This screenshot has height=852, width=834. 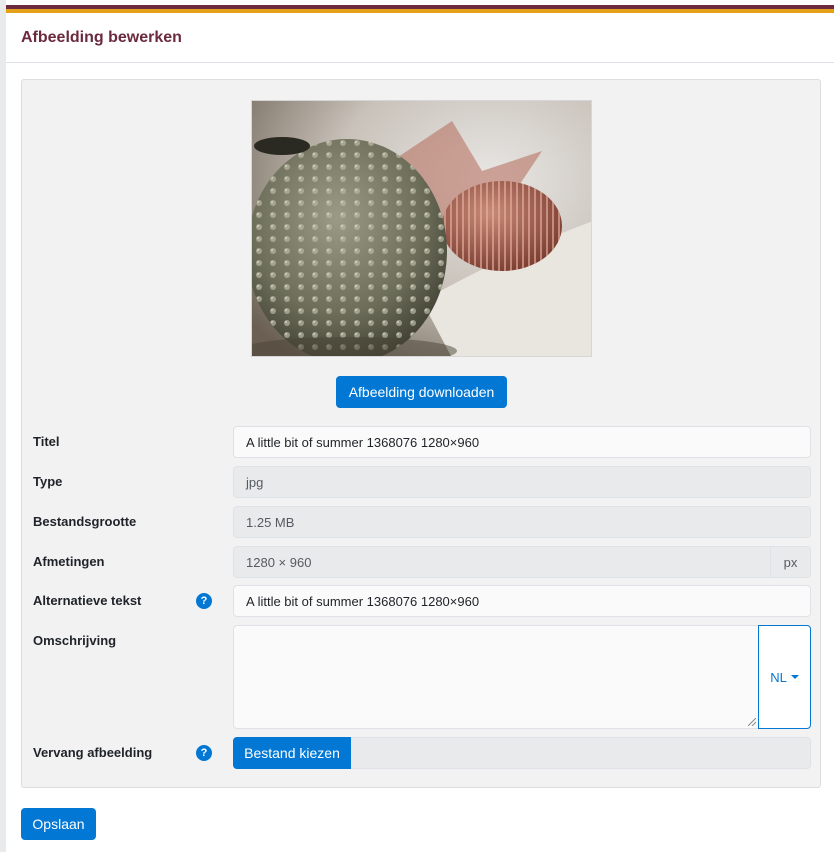 What do you see at coordinates (420, 9) in the screenshot?
I see `brand-stripe` at bounding box center [420, 9].